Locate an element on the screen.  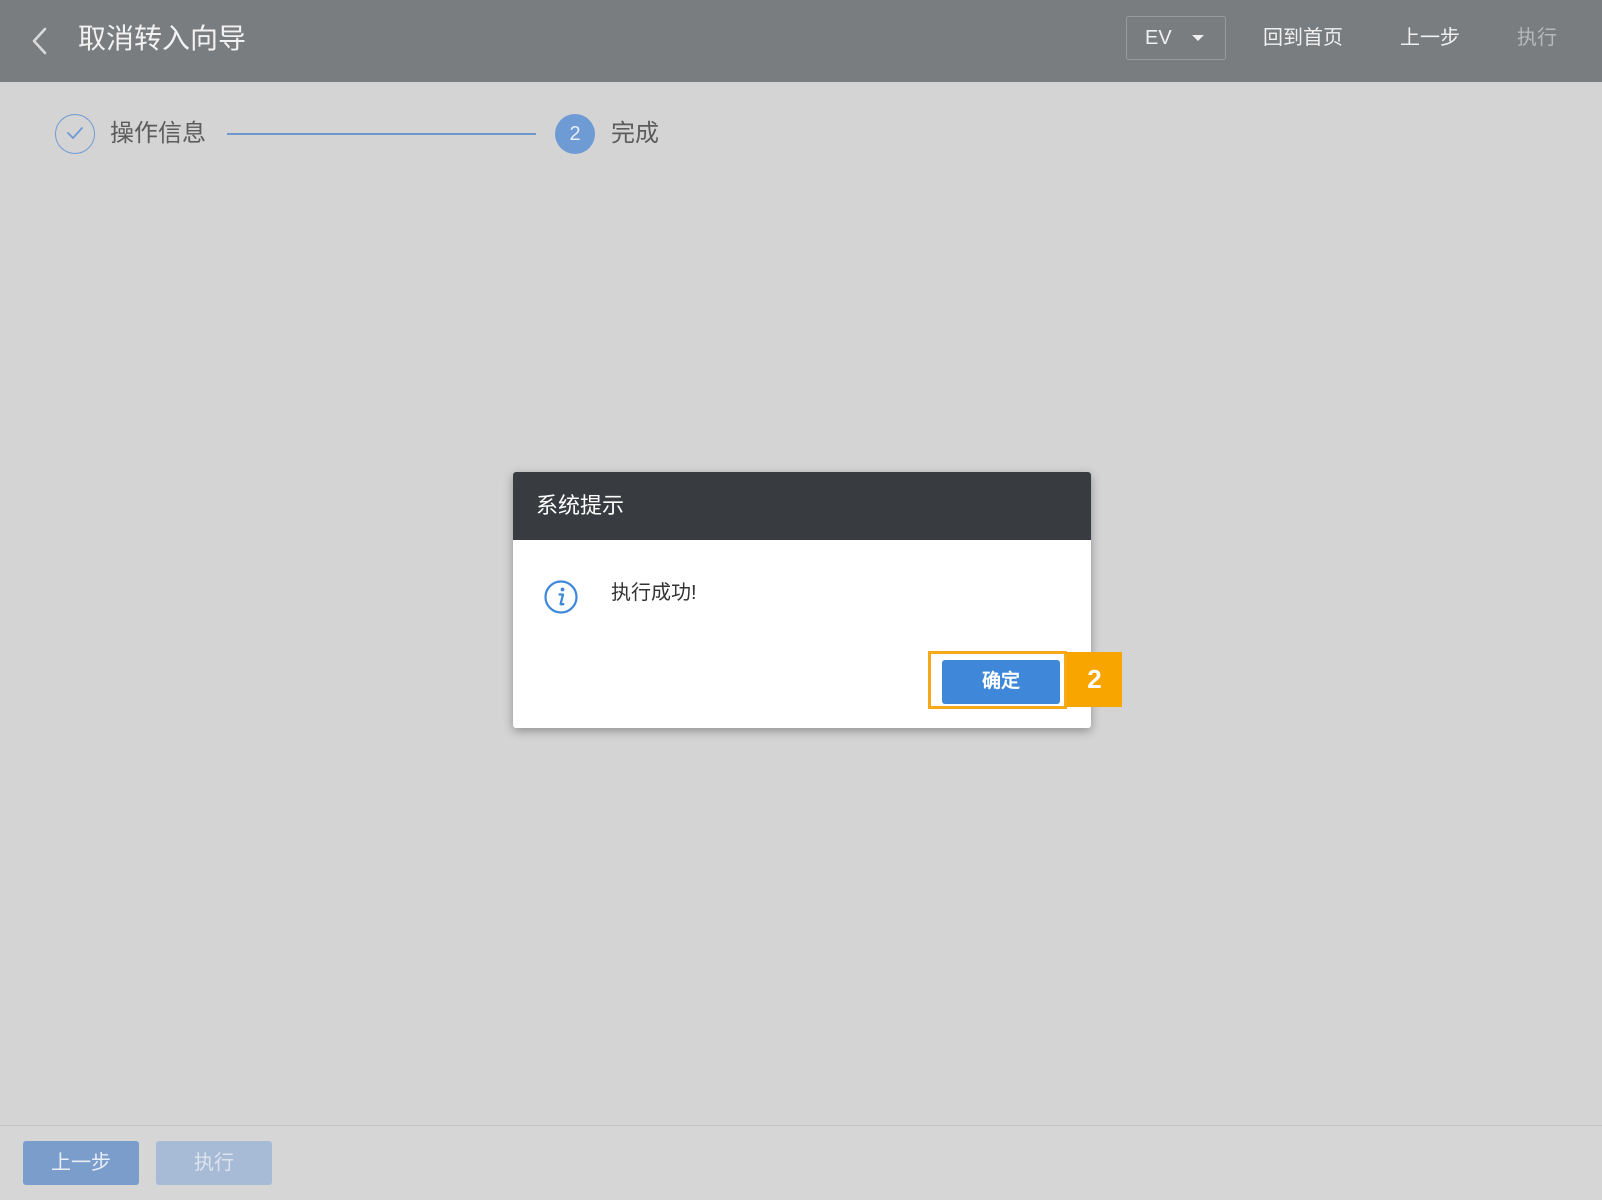
caret-down-icon is located at coordinates (1198, 38).